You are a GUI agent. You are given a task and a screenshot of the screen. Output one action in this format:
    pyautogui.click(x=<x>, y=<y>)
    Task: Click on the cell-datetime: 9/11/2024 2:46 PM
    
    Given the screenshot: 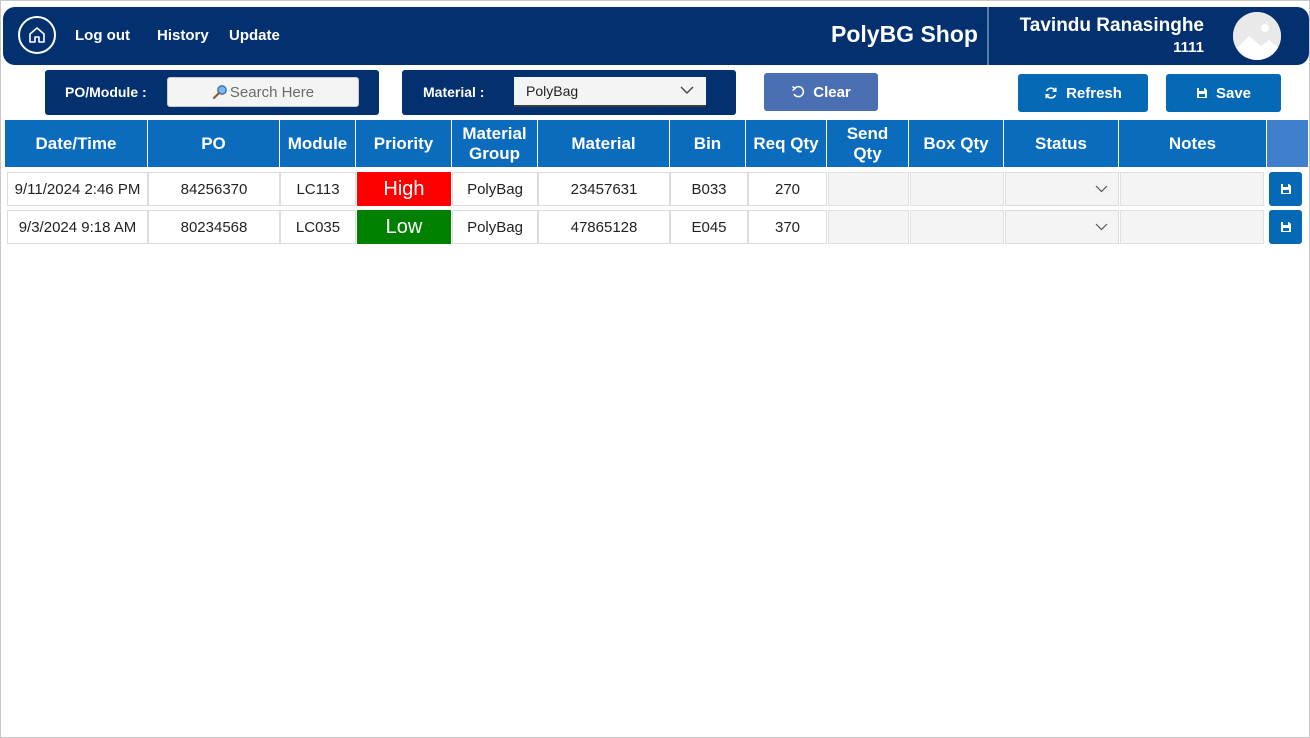 What is the action you would take?
    pyautogui.click(x=77, y=189)
    